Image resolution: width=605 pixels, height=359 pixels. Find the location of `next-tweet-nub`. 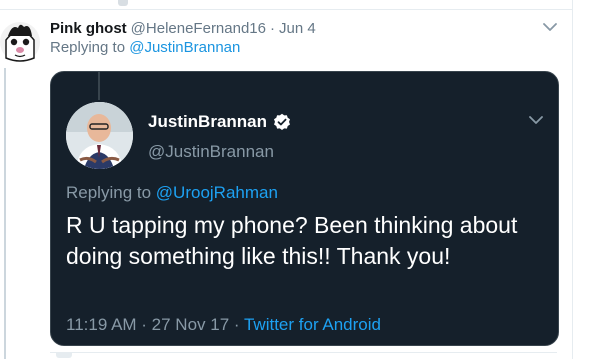

next-tweet-nub is located at coordinates (64, 355).